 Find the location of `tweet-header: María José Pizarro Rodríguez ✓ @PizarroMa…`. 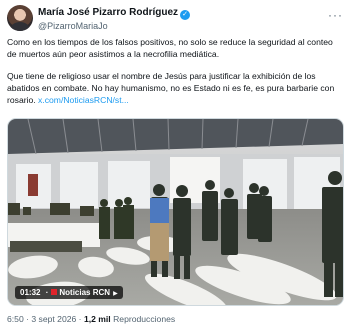

tweet-header: María José Pizarro Rodríguez ✓ @PizarroMa… is located at coordinates (175, 19).